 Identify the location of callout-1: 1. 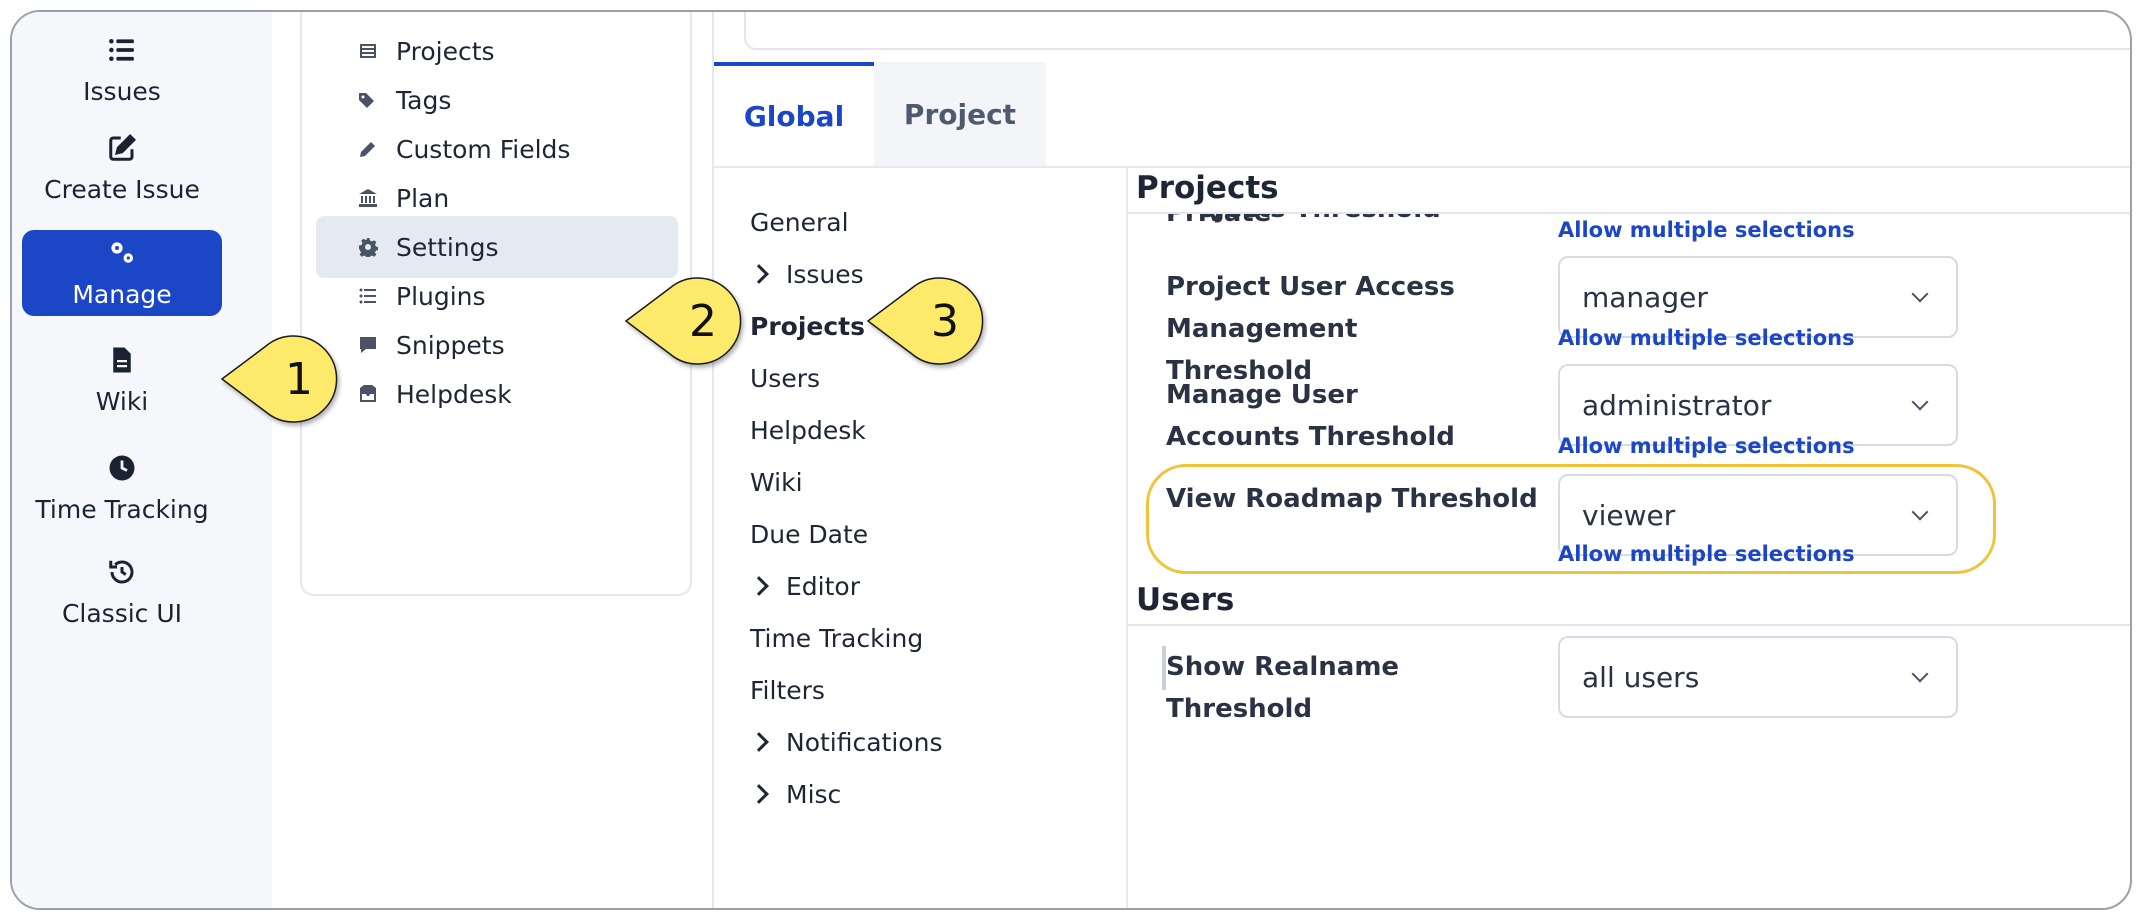
(279, 379).